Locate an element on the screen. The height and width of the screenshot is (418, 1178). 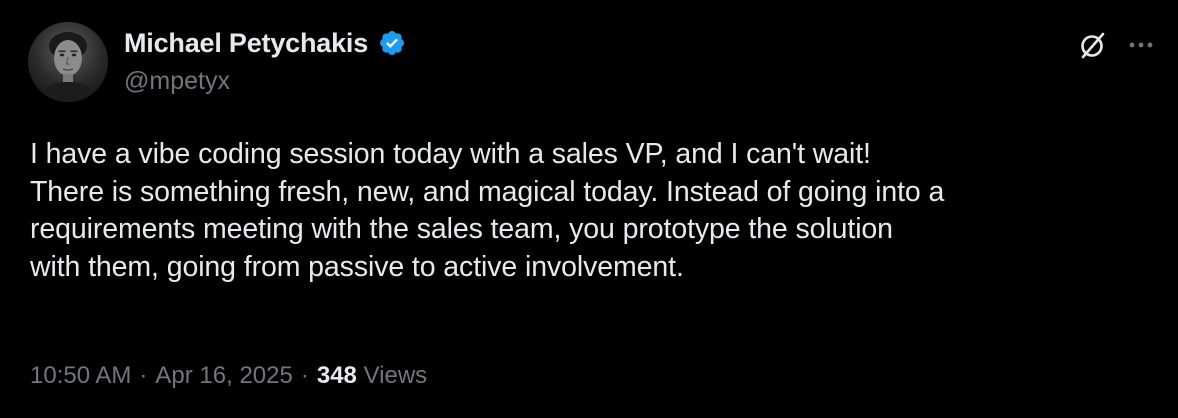
views-stat: 348 Views is located at coordinates (372, 376).